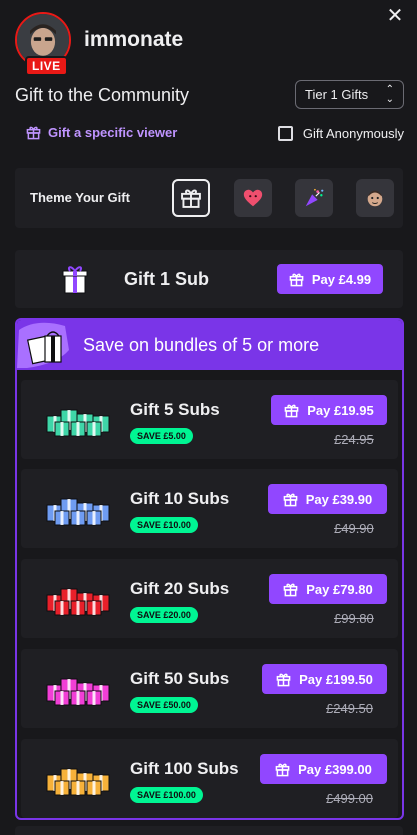 This screenshot has width=417, height=835. Describe the element at coordinates (209, 830) in the screenshot. I see `next-section-edge` at that location.